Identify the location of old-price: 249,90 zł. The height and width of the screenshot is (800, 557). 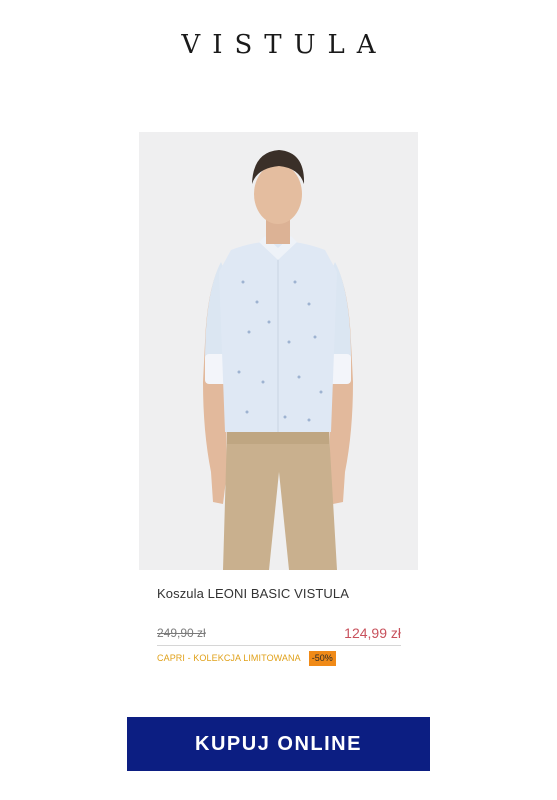
(181, 633).